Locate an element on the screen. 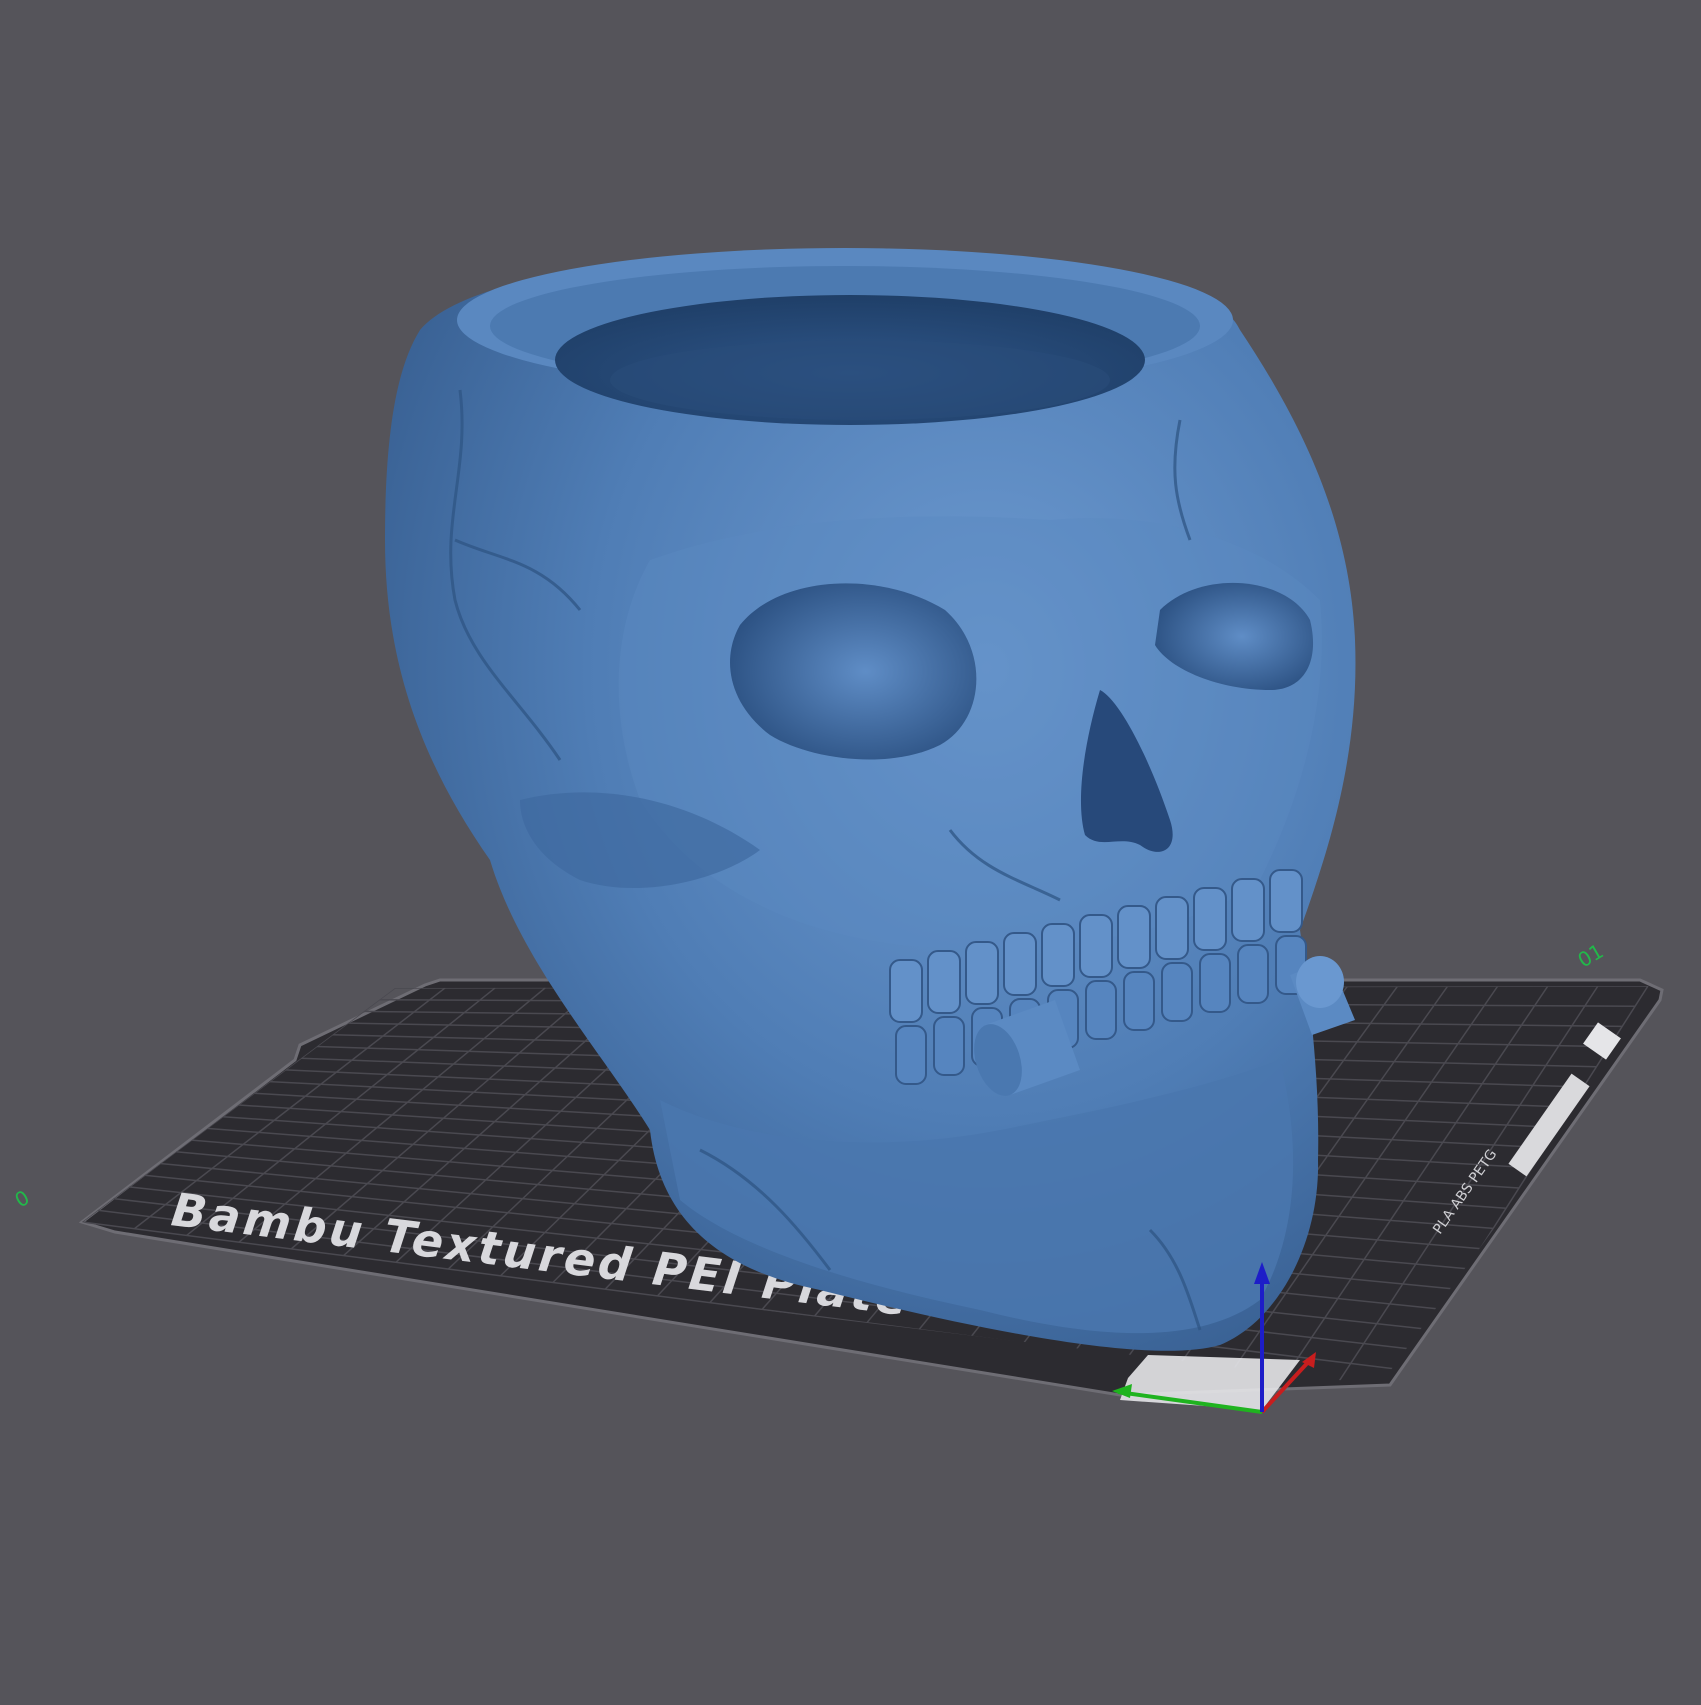  far-corner-label: 01 is located at coordinates (1591, 956).